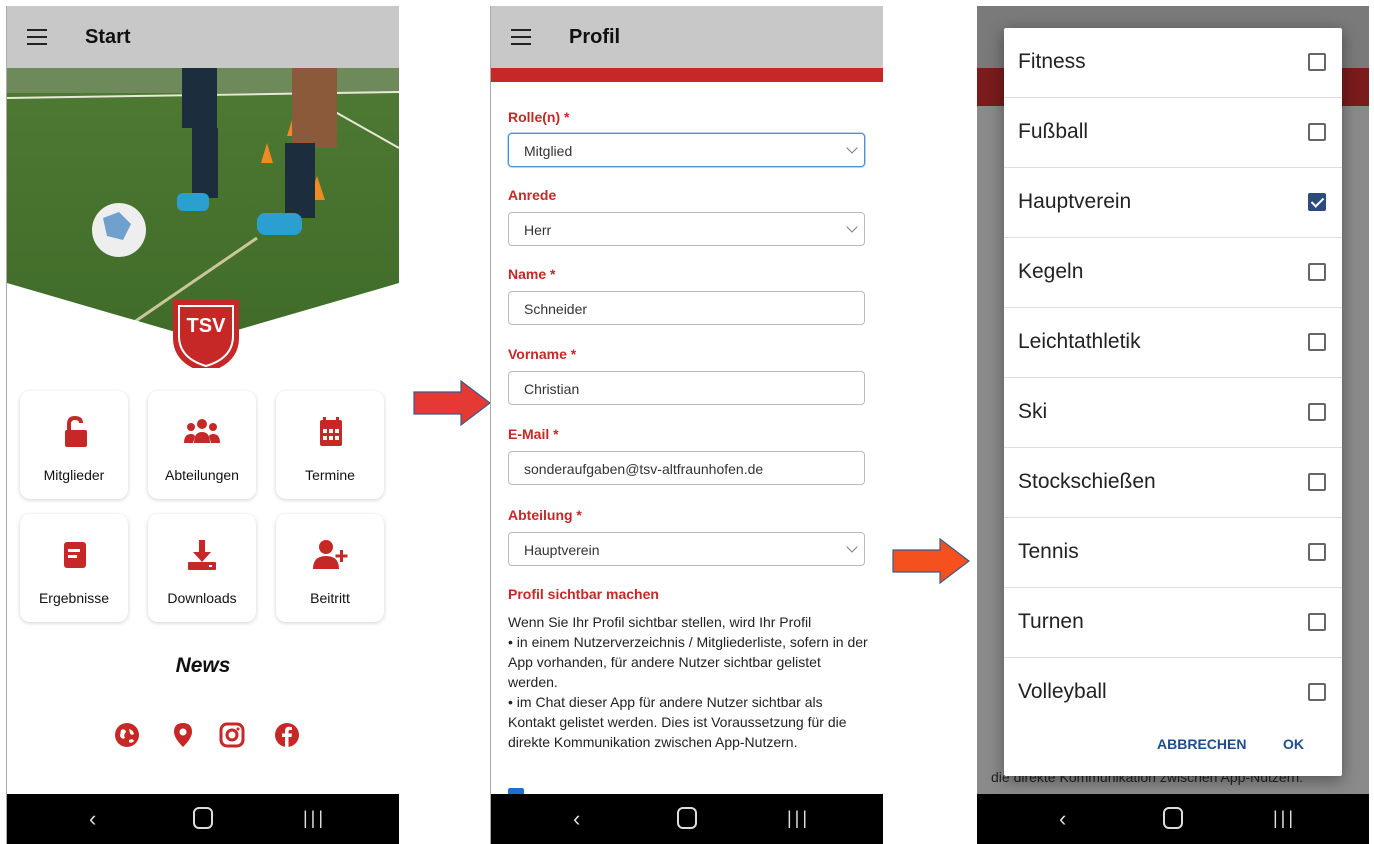 The height and width of the screenshot is (844, 1374). Describe the element at coordinates (542, 354) in the screenshot. I see `vorname-label: Vorname *` at that location.